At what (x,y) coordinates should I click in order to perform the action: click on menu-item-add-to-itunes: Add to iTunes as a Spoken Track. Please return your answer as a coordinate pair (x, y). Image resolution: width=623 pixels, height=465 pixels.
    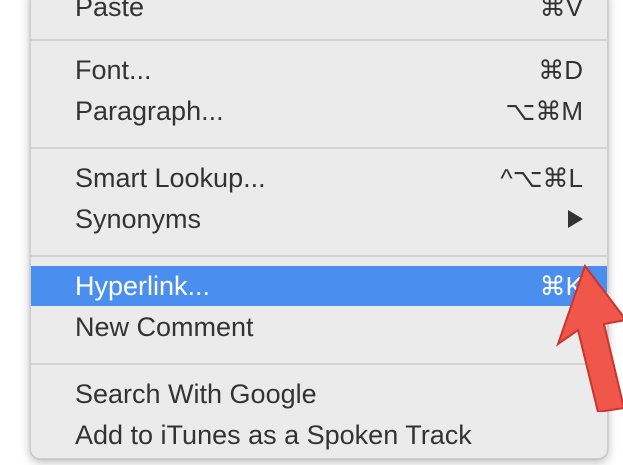
    Looking at the image, I should click on (319, 435).